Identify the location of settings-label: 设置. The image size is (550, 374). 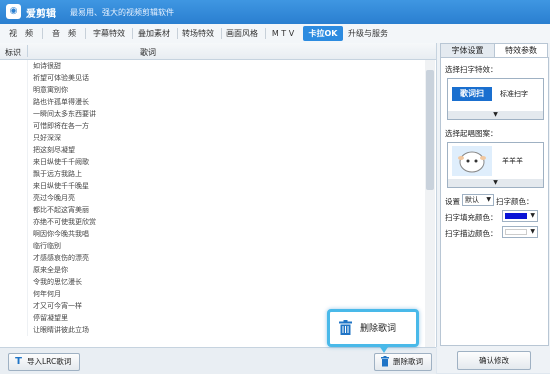
(452, 201).